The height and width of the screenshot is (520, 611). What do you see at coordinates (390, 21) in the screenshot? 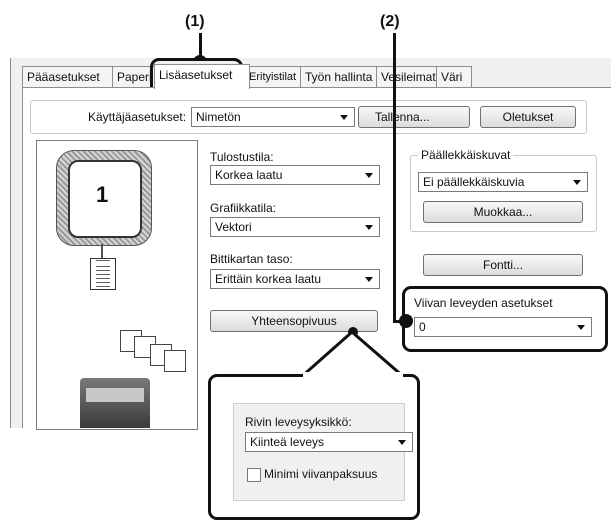
I see `callout-2: (2)` at bounding box center [390, 21].